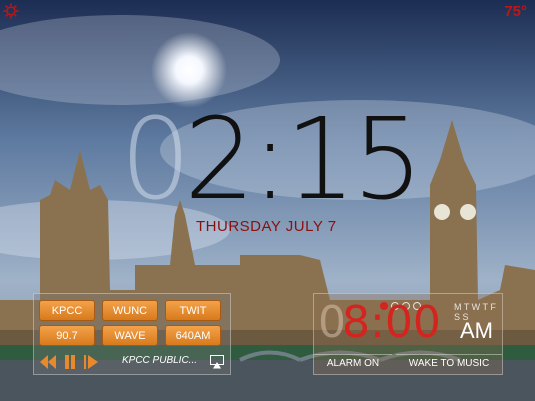 The image size is (535, 401). Describe the element at coordinates (70, 362) in the screenshot. I see `pause-icon` at that location.